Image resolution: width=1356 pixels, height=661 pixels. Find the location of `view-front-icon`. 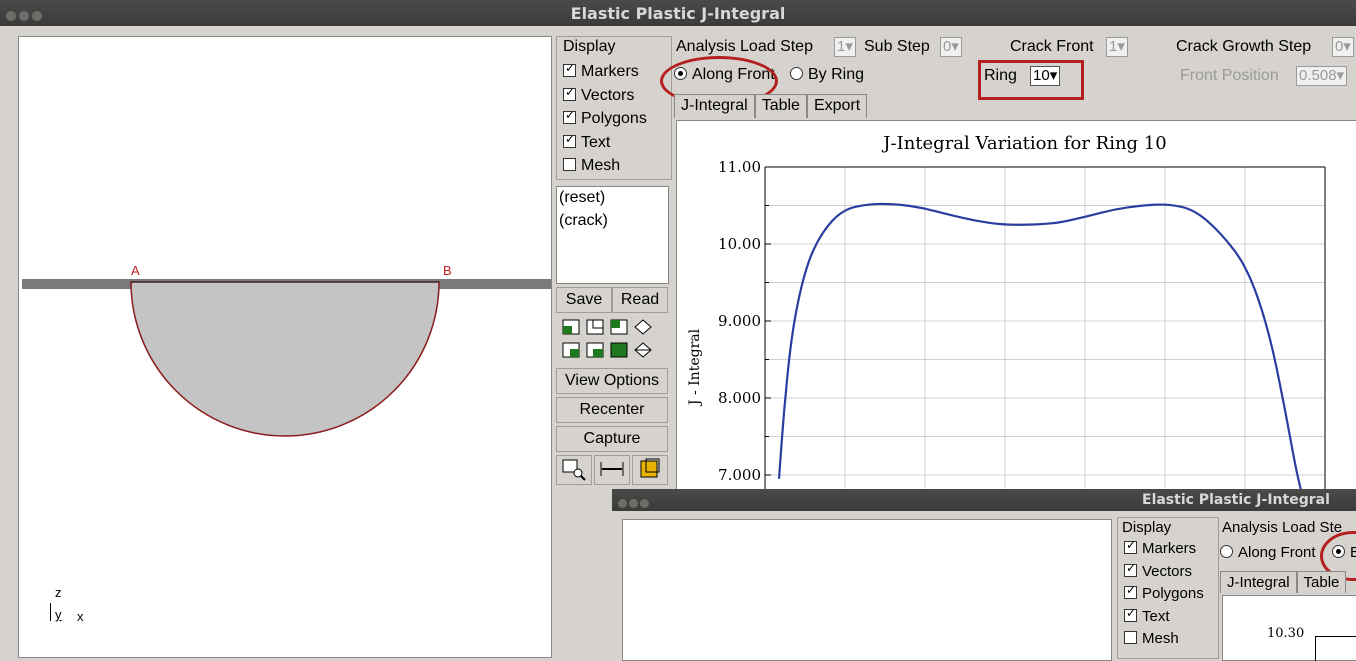

view-front-icon is located at coordinates (571, 327).